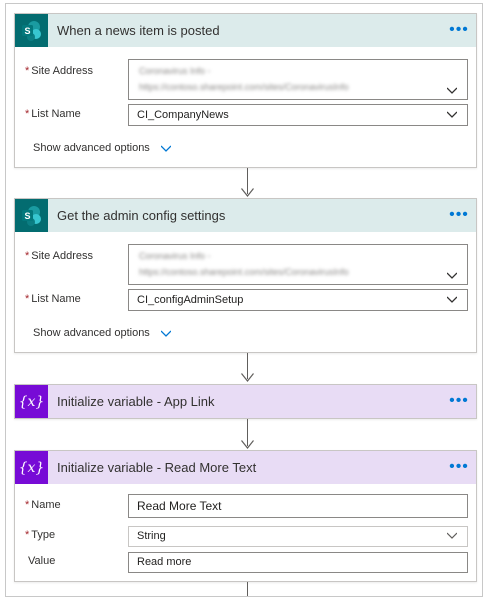  Describe the element at coordinates (138, 30) in the screenshot. I see `trigger-title: When a news item is posted` at that location.